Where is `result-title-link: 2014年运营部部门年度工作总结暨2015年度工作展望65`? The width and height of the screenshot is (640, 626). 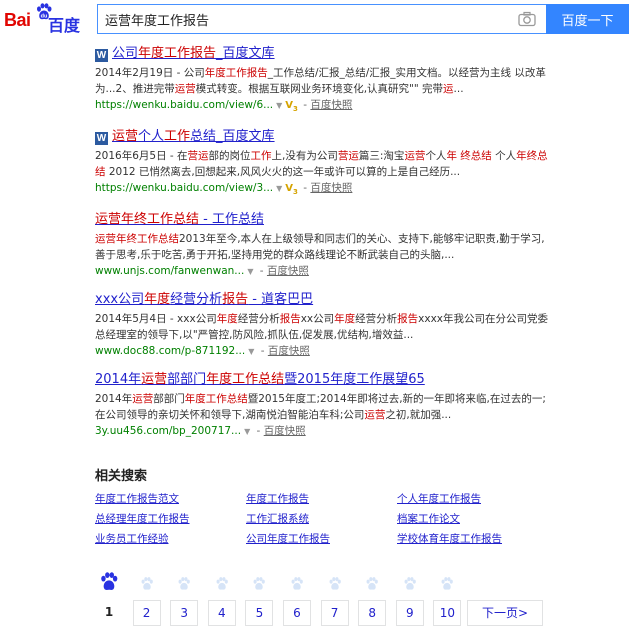 result-title-link: 2014年运营部部门年度工作总结暨2015年度工作展望65 is located at coordinates (325, 380).